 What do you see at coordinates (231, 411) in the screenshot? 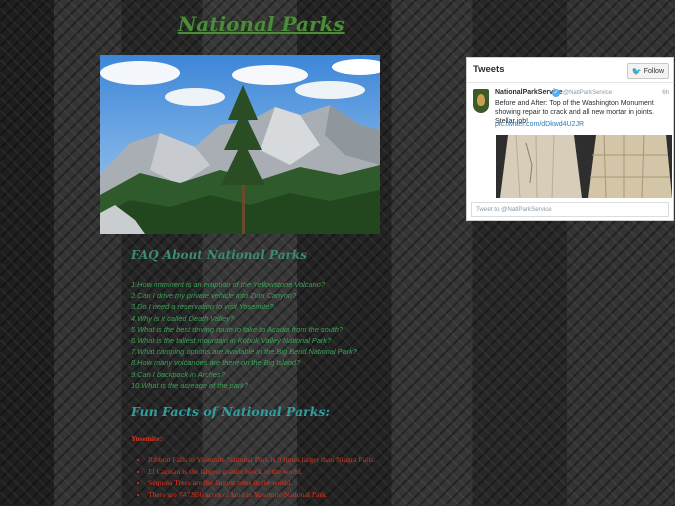
I see `fun-facts-heading: Fun Facts of National Parks:` at bounding box center [231, 411].